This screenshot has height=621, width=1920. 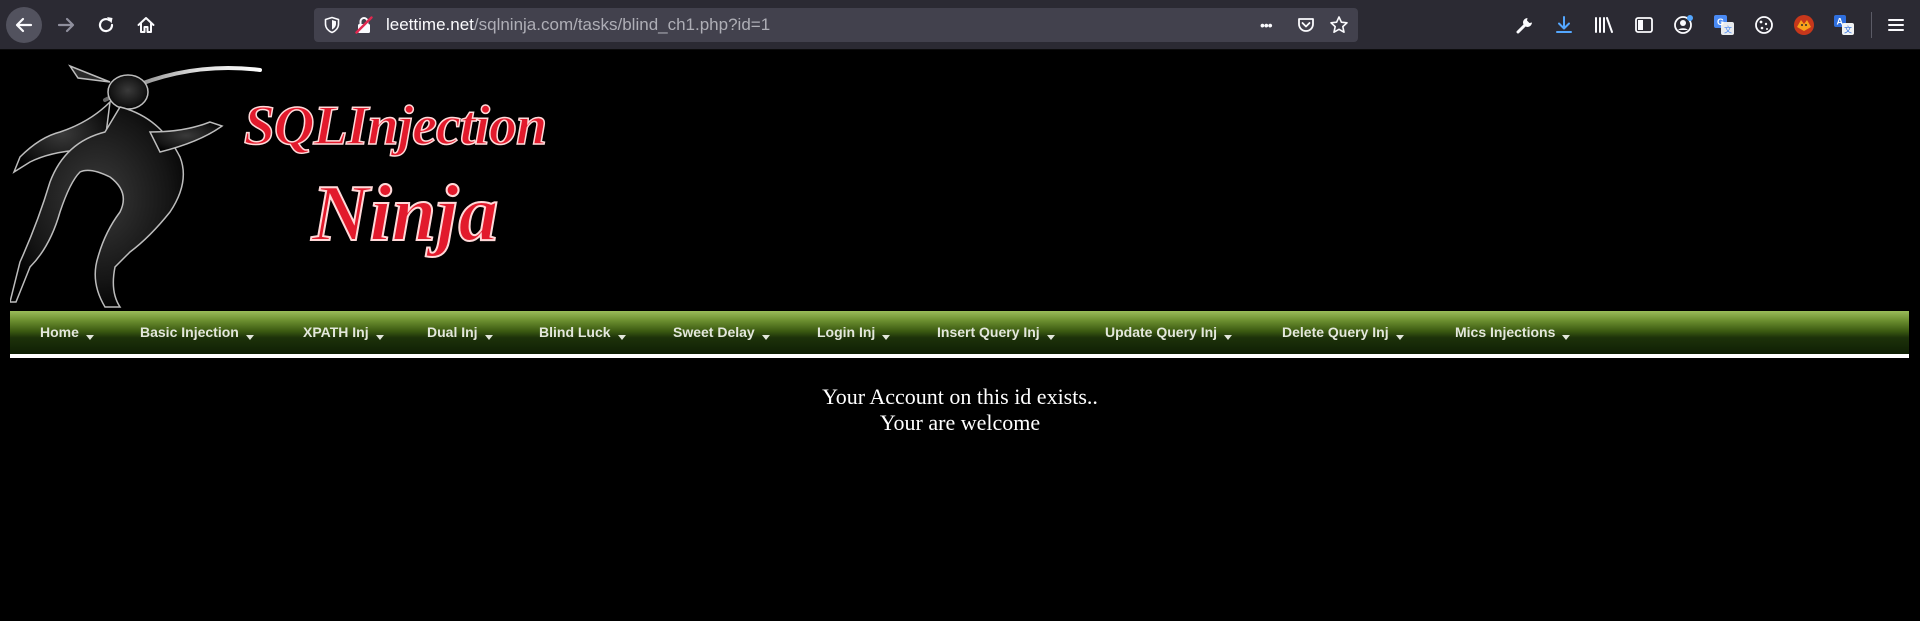 I want to click on fox-extension-icon, so click(x=1804, y=25).